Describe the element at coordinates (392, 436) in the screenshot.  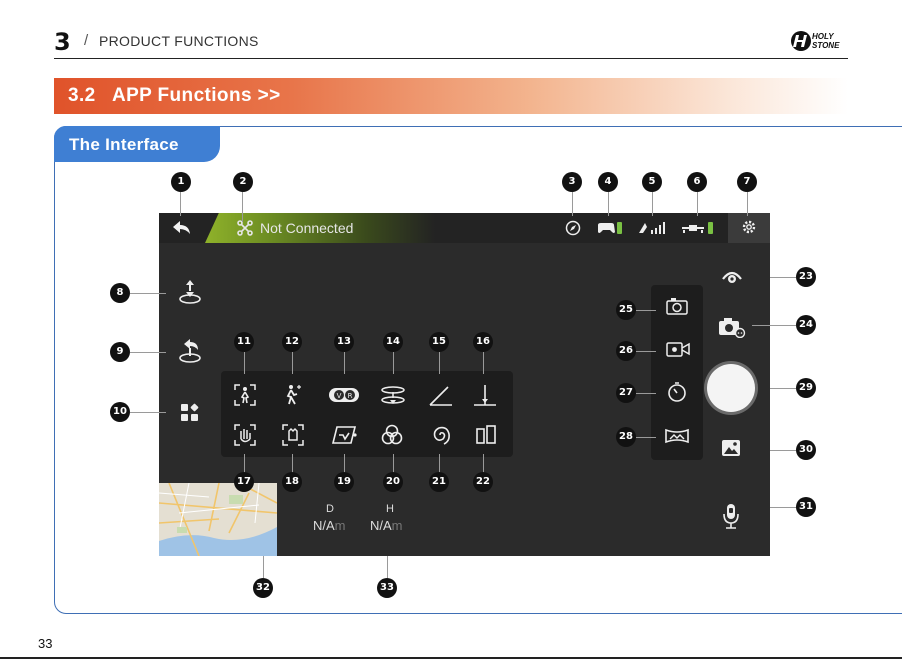
I see `filter-icon` at that location.